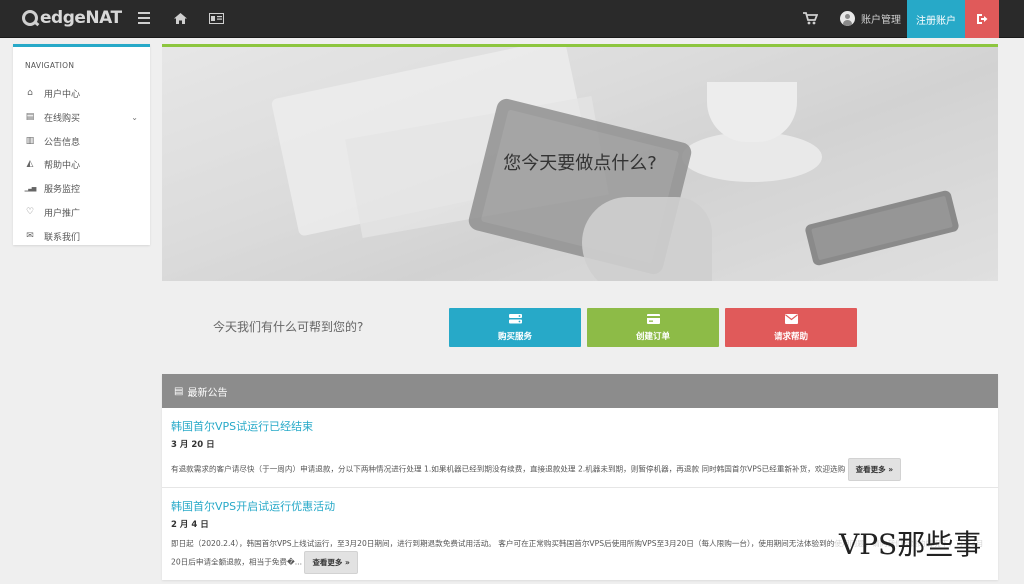 This screenshot has height=584, width=1024. I want to click on newspaper-icon: ▥, so click(30, 141).